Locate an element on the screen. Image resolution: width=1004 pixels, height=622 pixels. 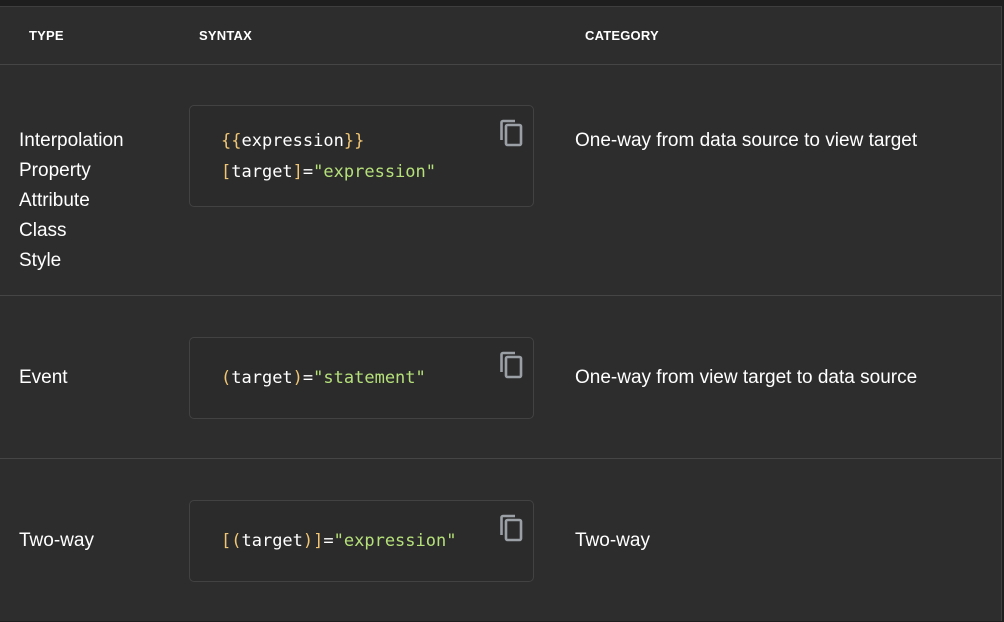
code-line: [target]="expression" is located at coordinates (328, 172).